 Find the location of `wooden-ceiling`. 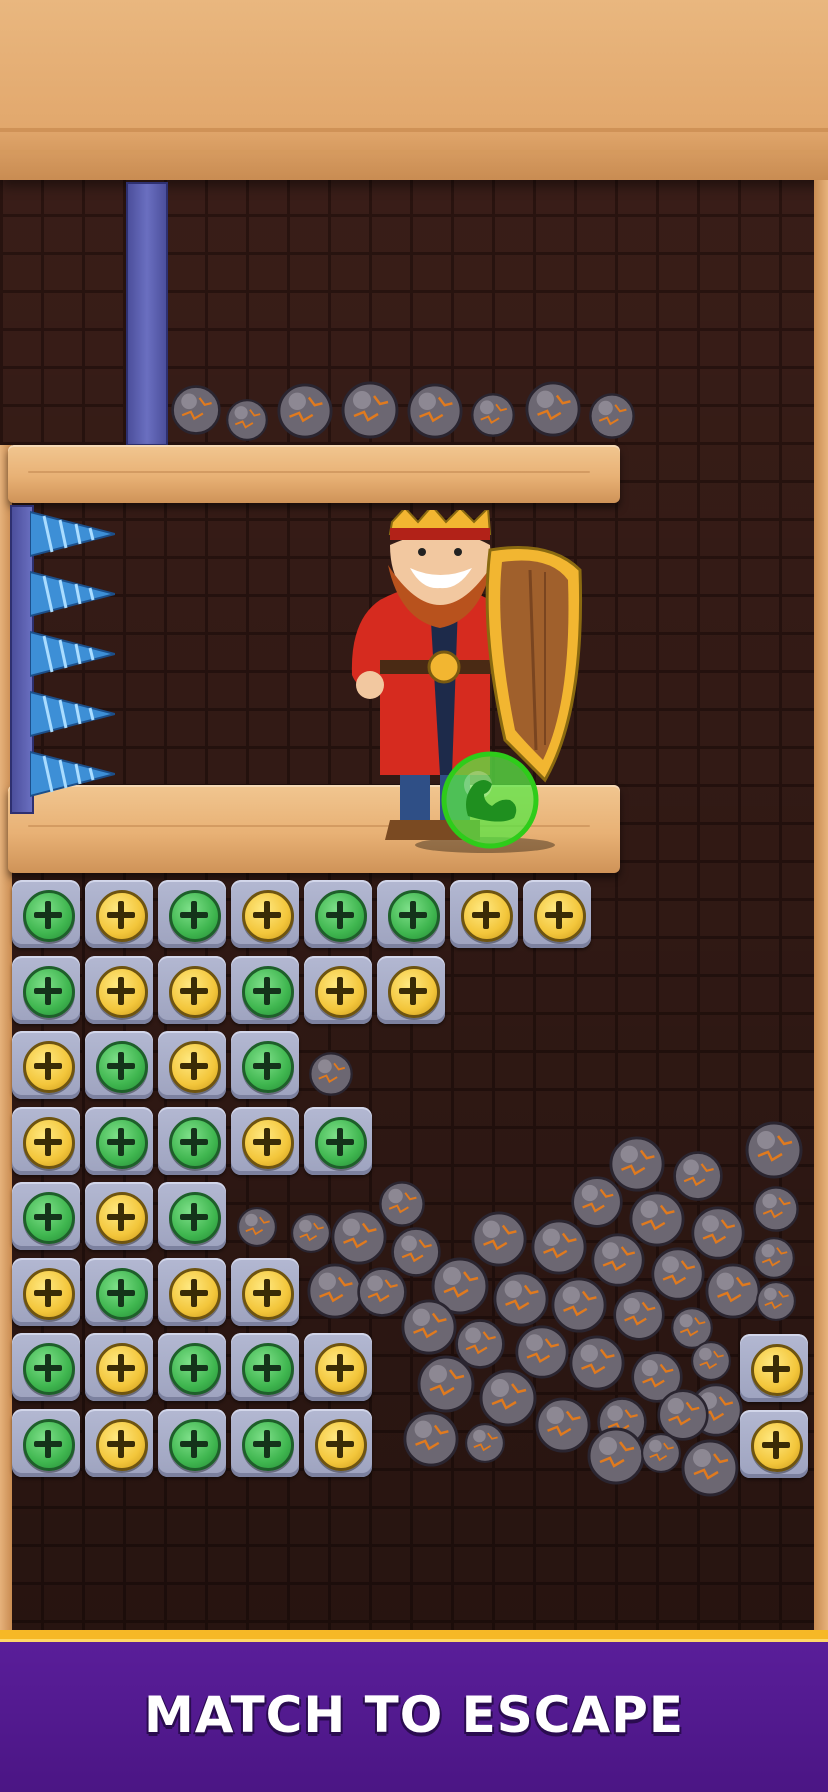

wooden-ceiling is located at coordinates (414, 90).